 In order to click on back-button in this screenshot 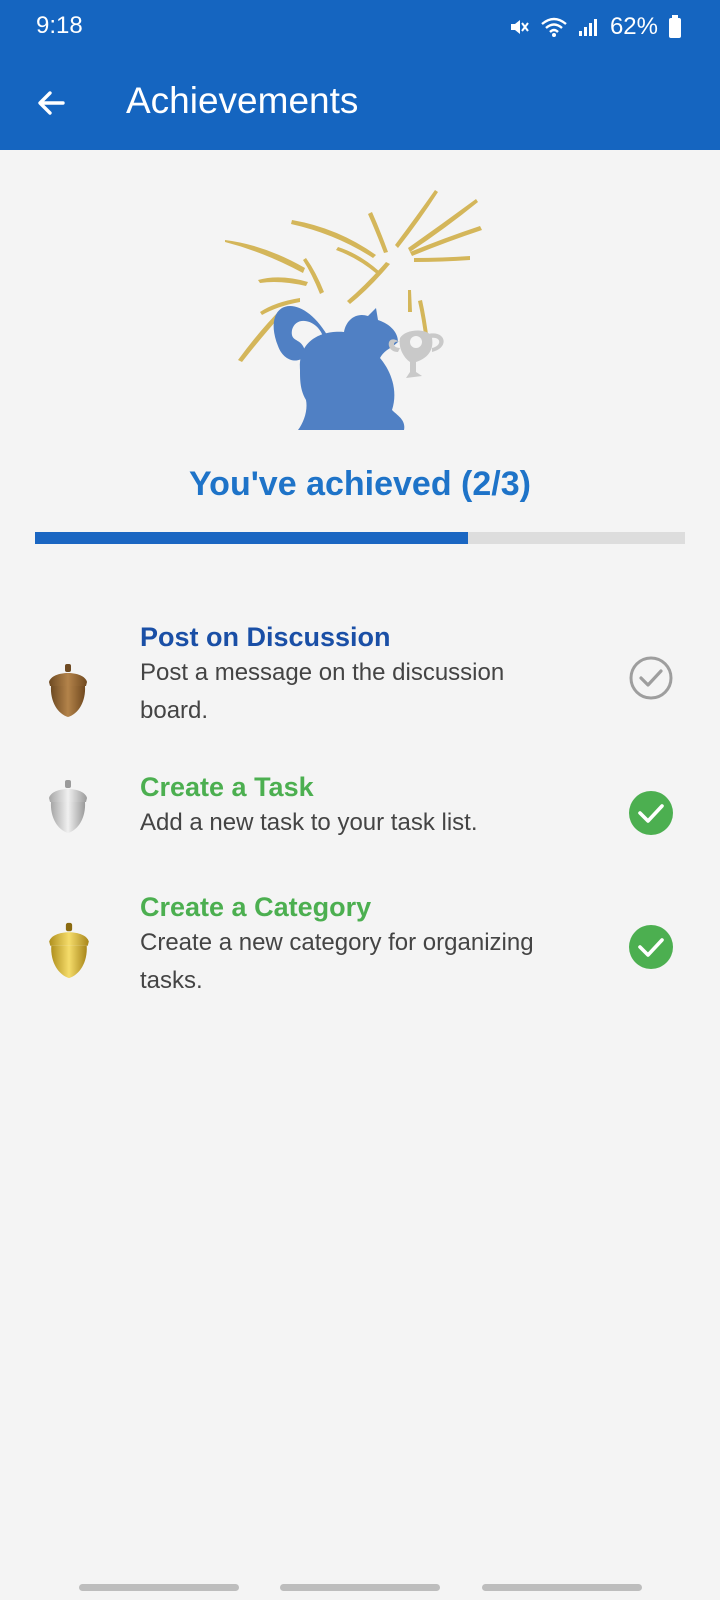, I will do `click(51, 103)`.